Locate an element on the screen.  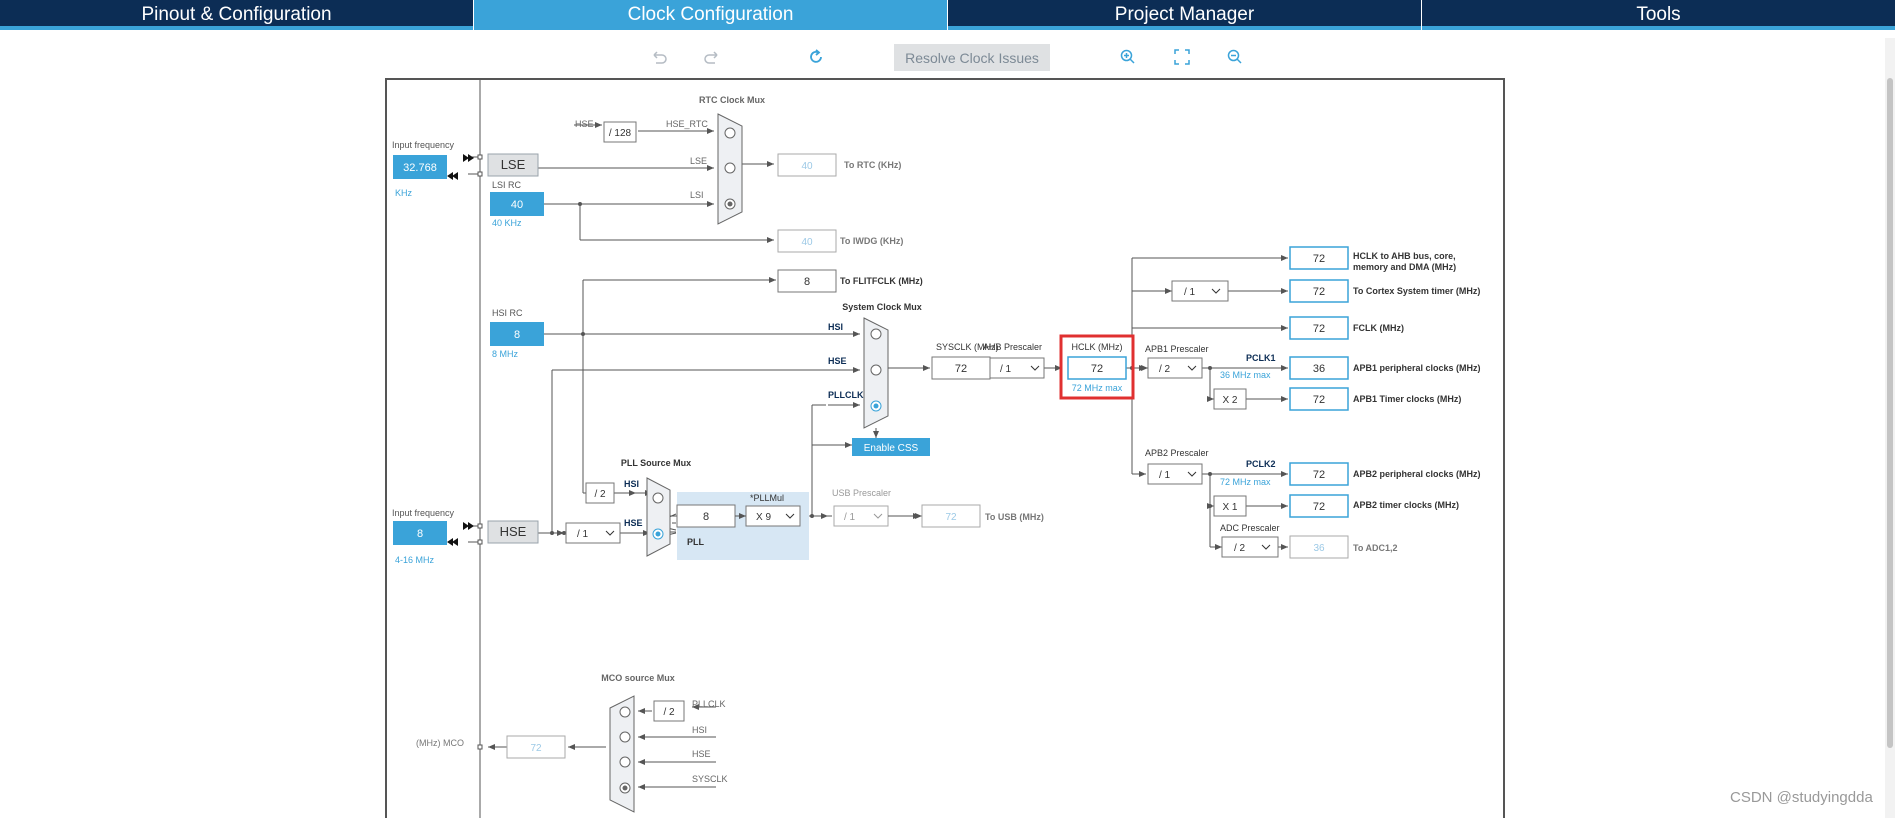
apb2-prescaler-value: / 1 is located at coordinates (1165, 475).